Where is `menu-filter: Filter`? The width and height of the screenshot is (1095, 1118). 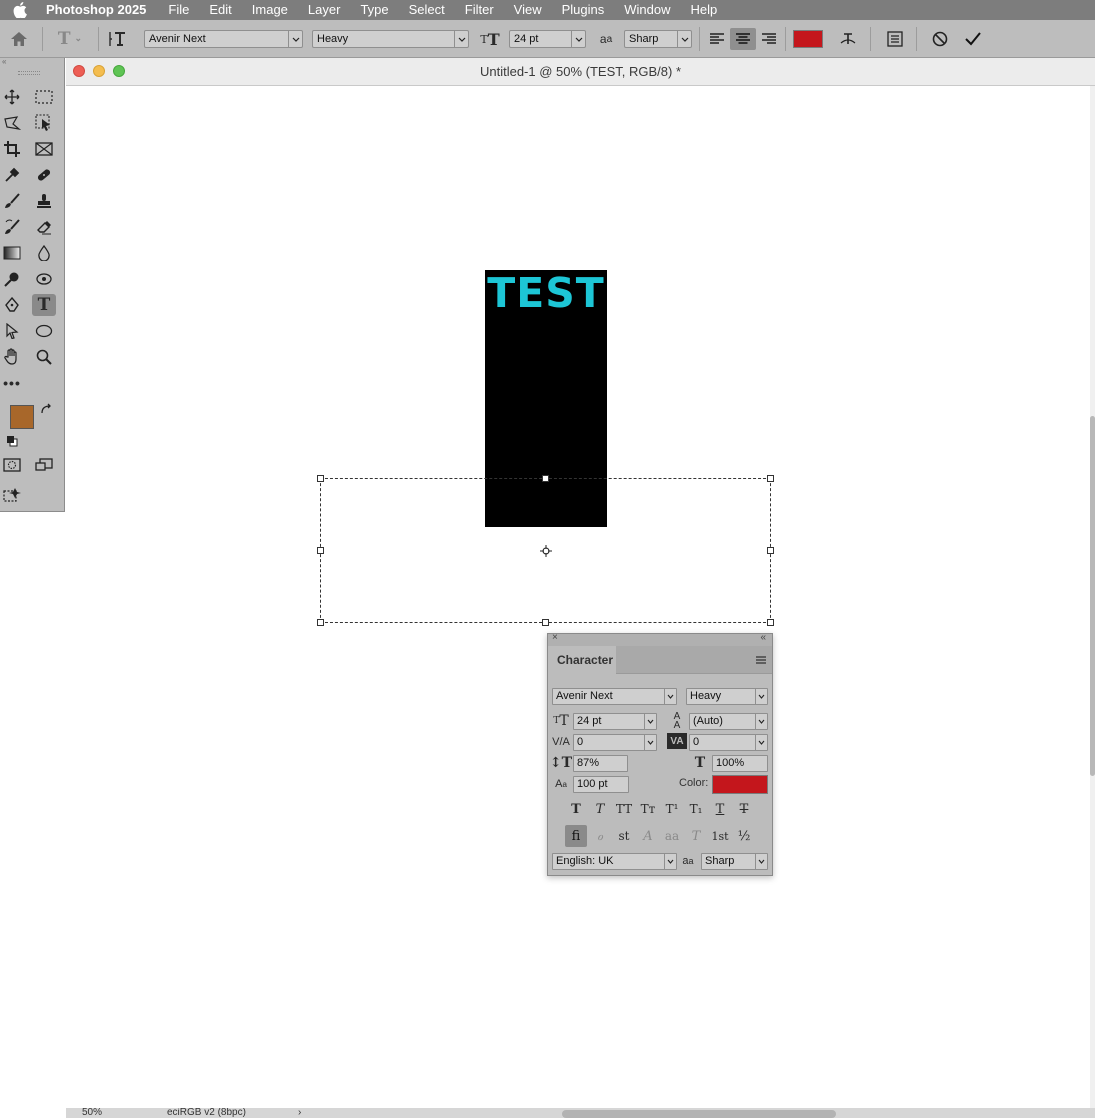 menu-filter: Filter is located at coordinates (479, 10).